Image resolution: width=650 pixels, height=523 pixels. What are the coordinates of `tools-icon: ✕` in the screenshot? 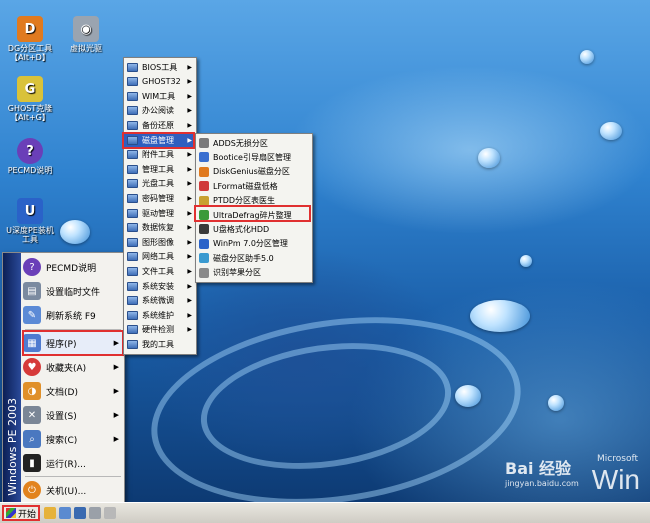 It's located at (32, 415).